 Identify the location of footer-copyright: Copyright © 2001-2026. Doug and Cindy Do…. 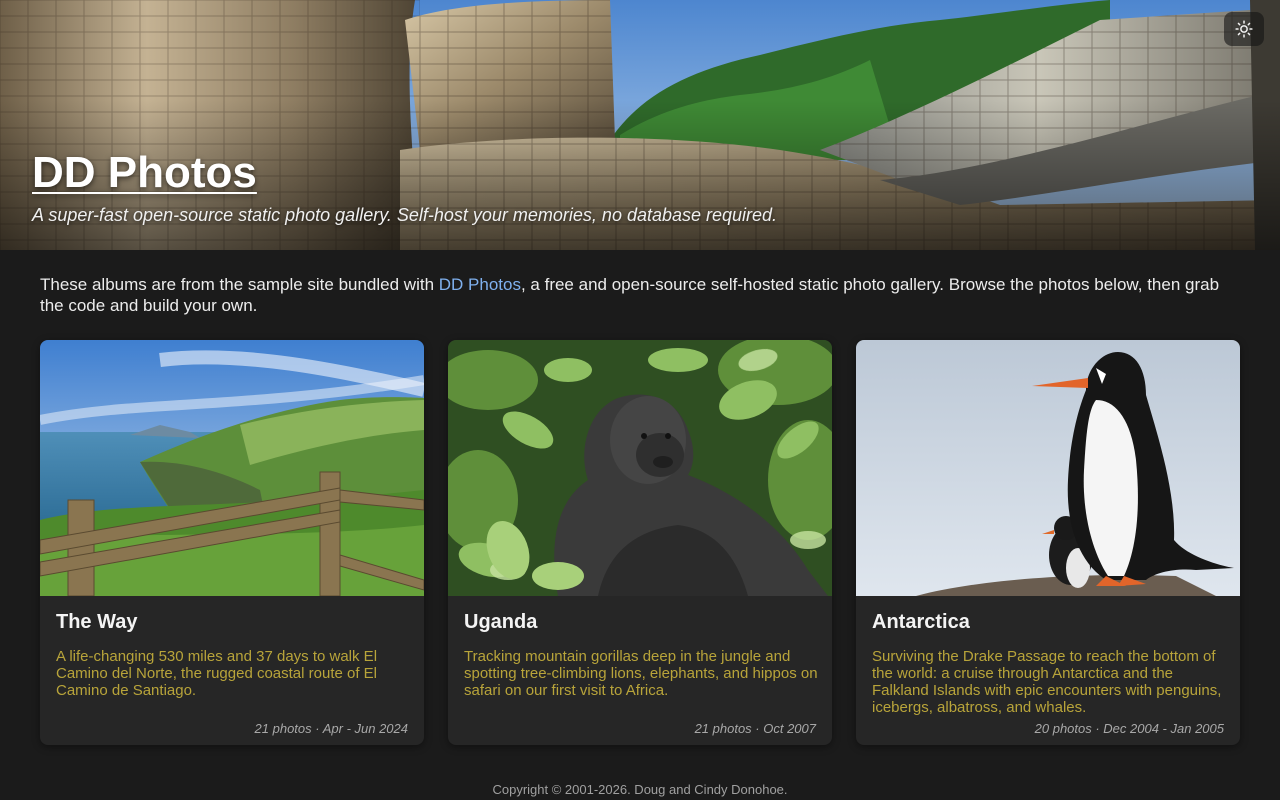
(640, 789).